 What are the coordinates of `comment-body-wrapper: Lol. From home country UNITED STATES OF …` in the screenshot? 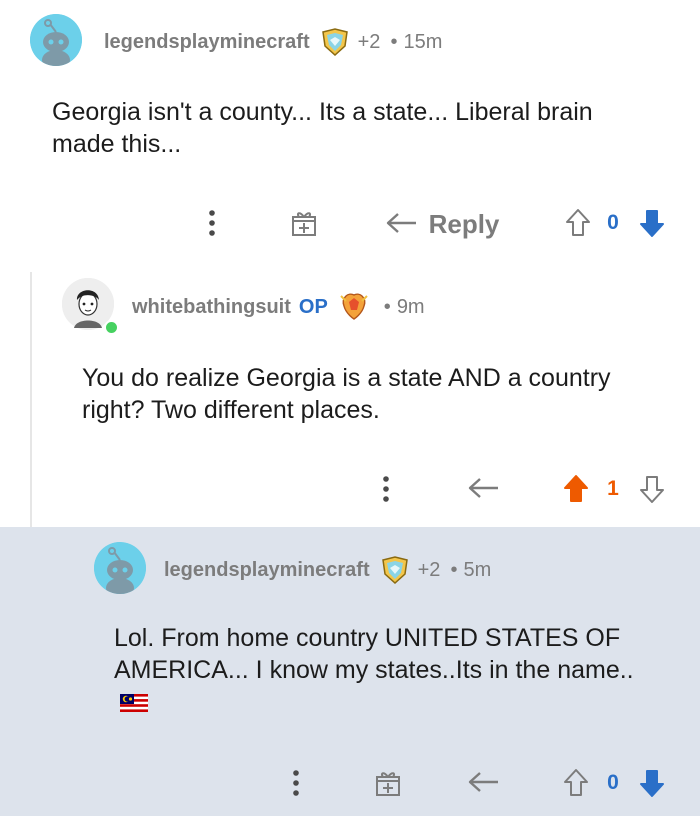 It's located at (384, 670).